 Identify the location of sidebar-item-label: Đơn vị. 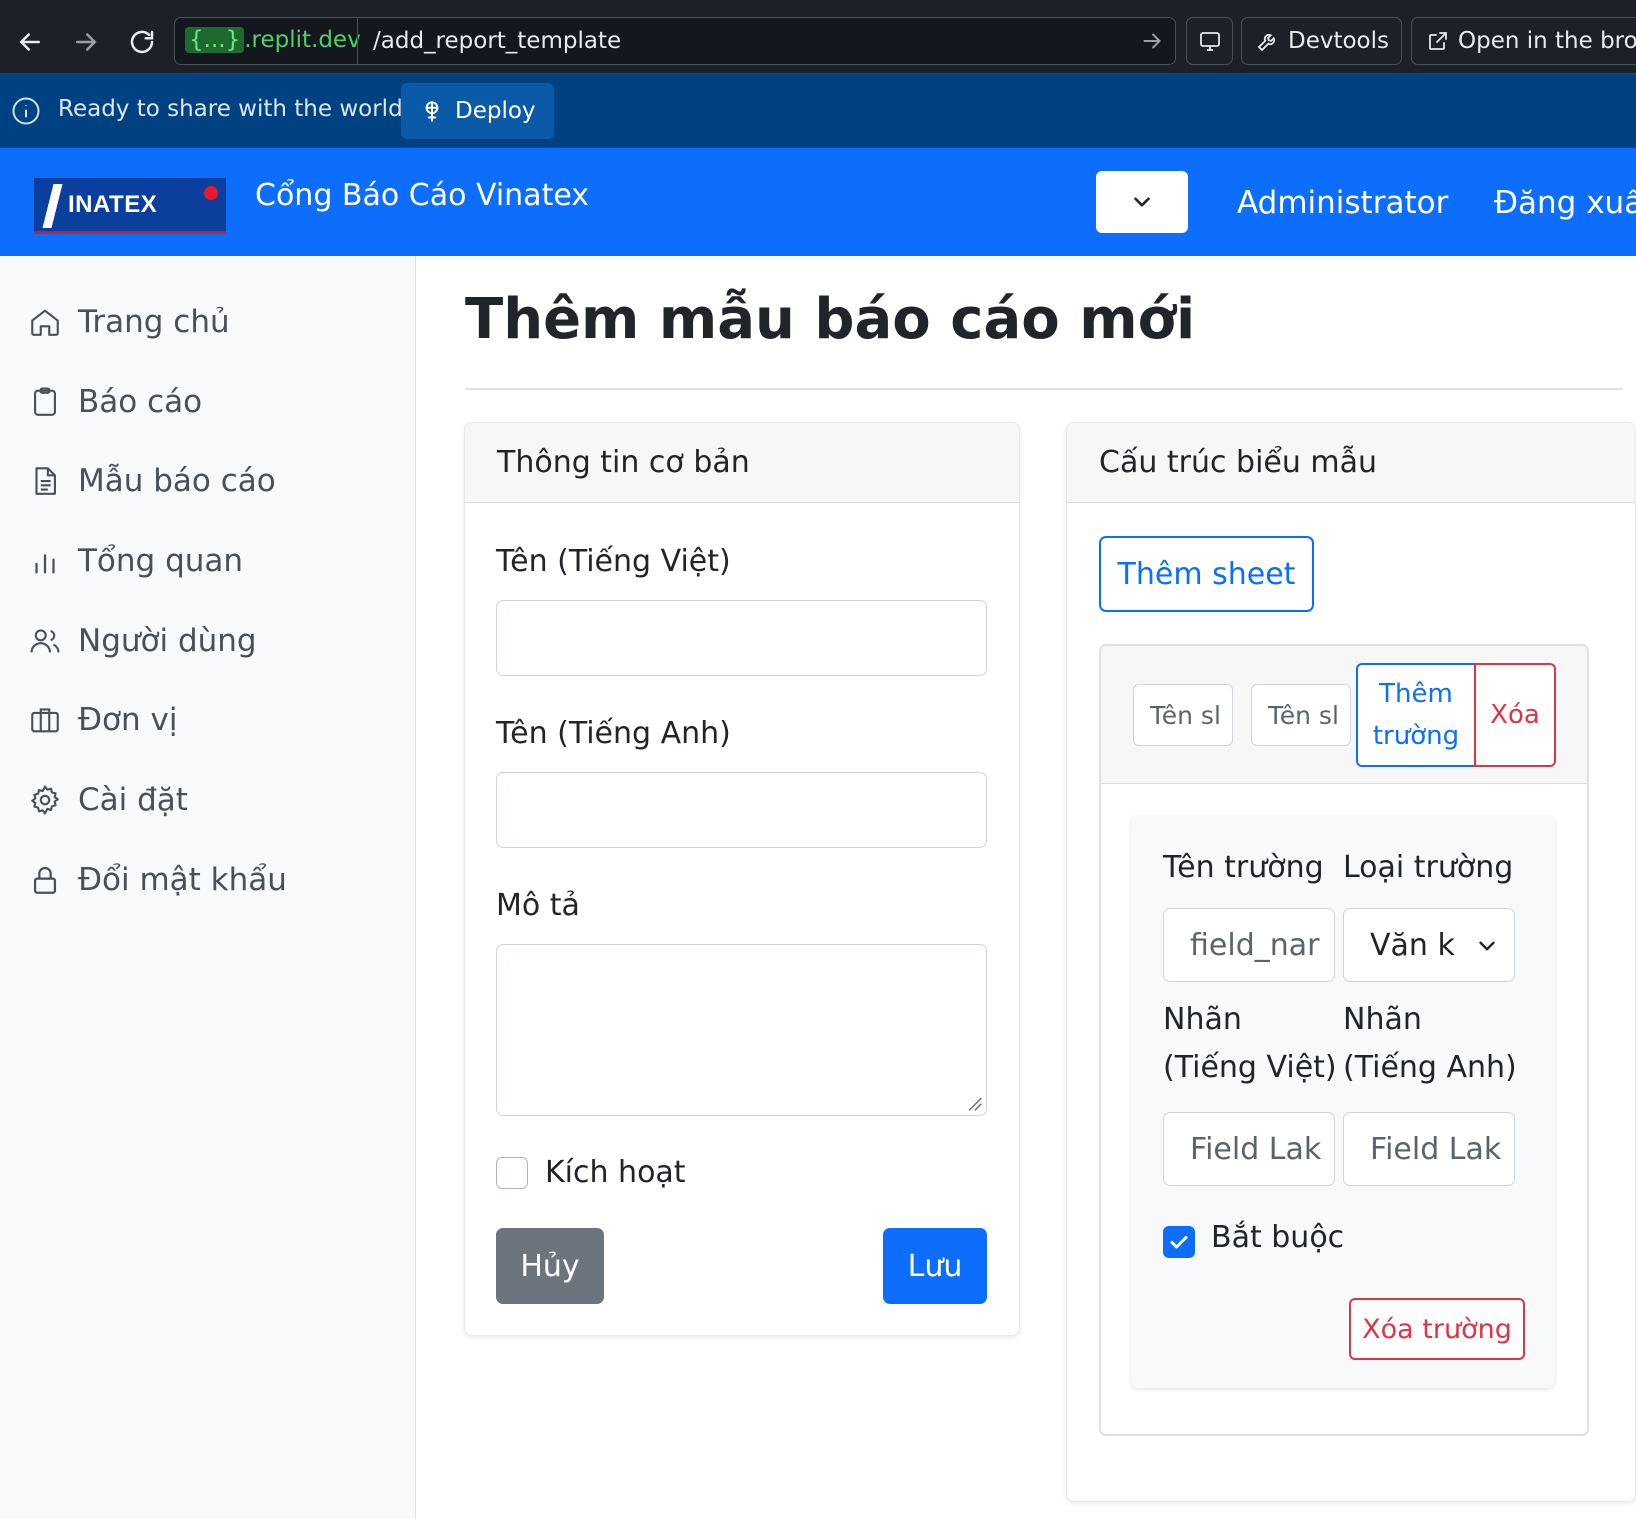
(128, 720).